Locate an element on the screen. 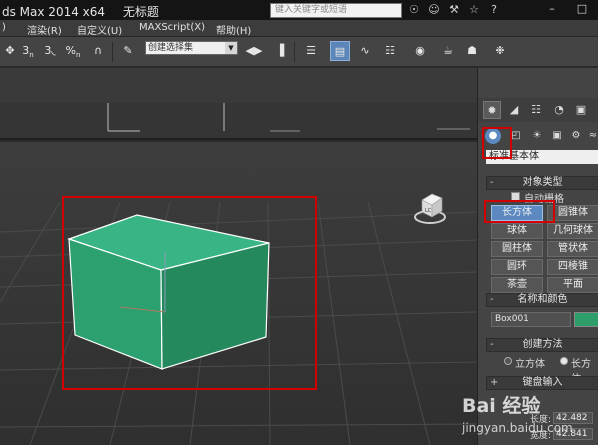  tab-modify: ◢ is located at coordinates (514, 110).